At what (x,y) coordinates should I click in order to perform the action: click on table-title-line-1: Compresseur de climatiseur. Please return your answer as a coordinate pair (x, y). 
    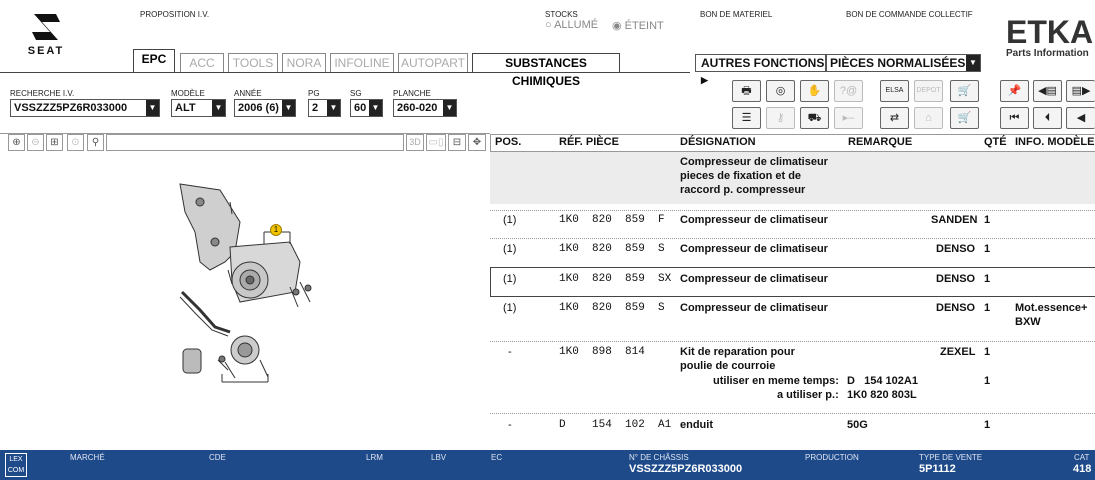
    Looking at the image, I should click on (754, 162).